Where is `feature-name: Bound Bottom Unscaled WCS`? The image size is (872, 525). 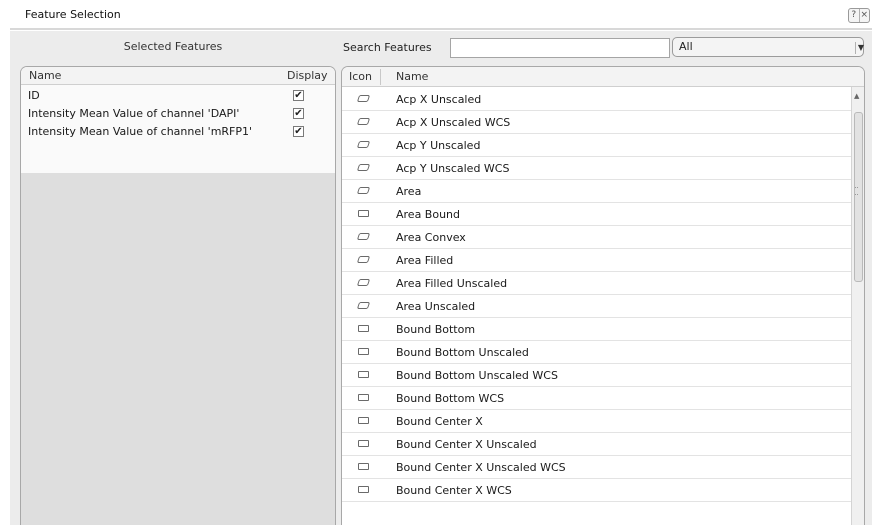
feature-name: Bound Bottom Unscaled WCS is located at coordinates (477, 375).